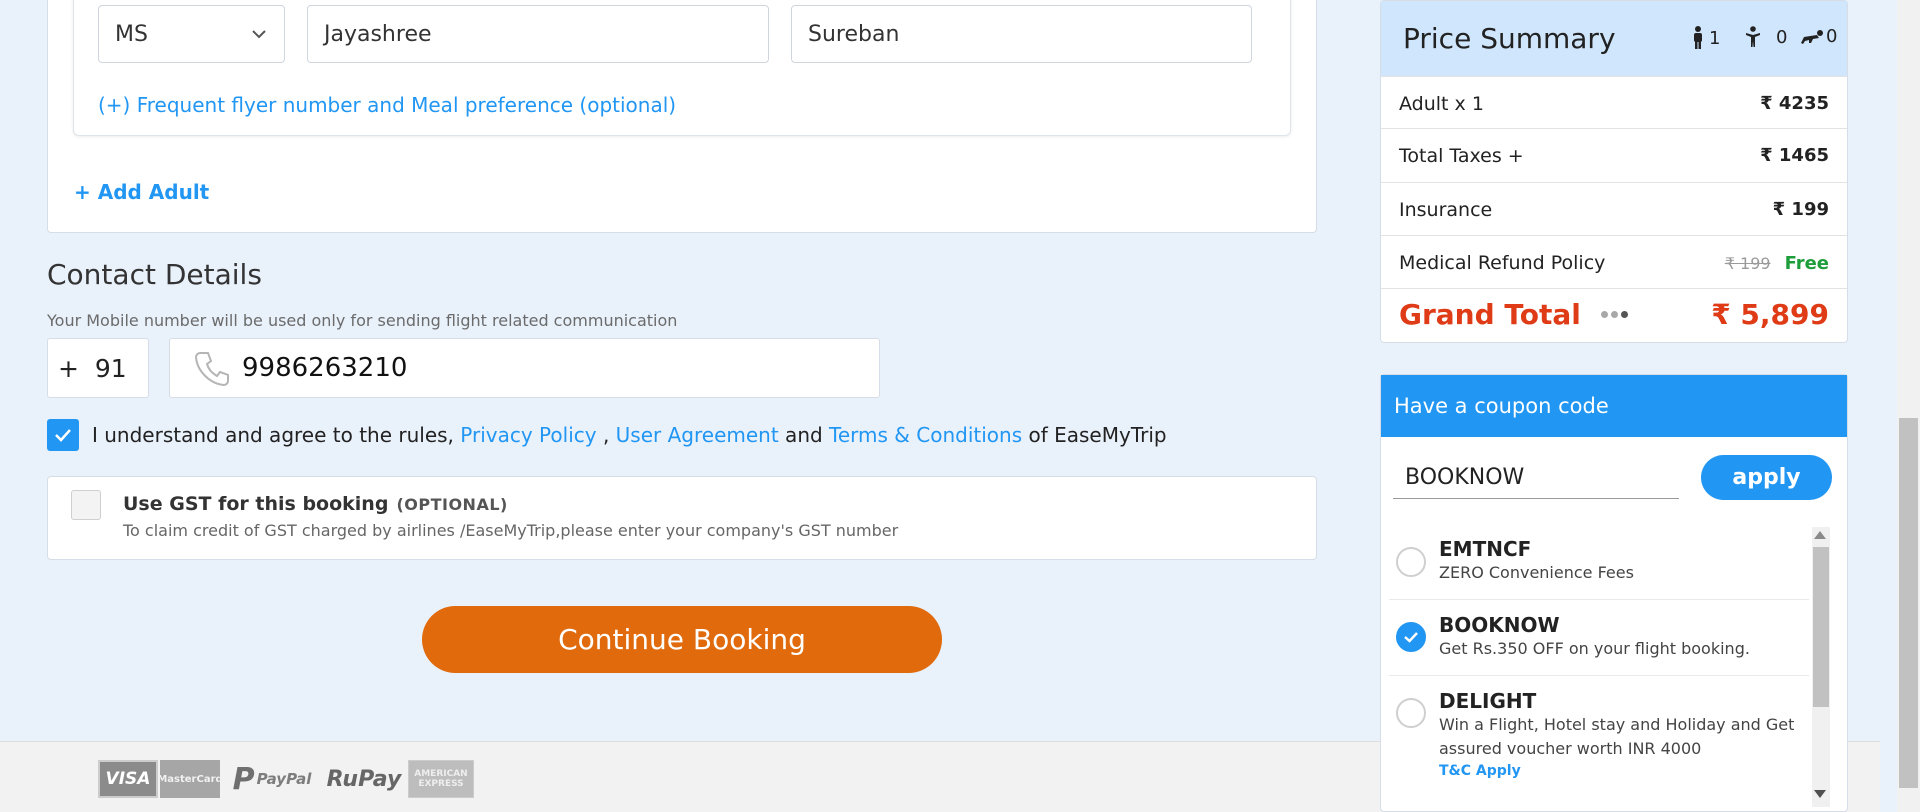 The image size is (1920, 812). Describe the element at coordinates (128, 779) in the screenshot. I see `visa-logo: VISA` at that location.